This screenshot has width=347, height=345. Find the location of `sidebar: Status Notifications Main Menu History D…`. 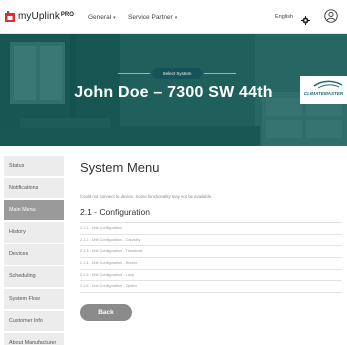

sidebar: Status Notifications Main Menu History D… is located at coordinates (34, 250).